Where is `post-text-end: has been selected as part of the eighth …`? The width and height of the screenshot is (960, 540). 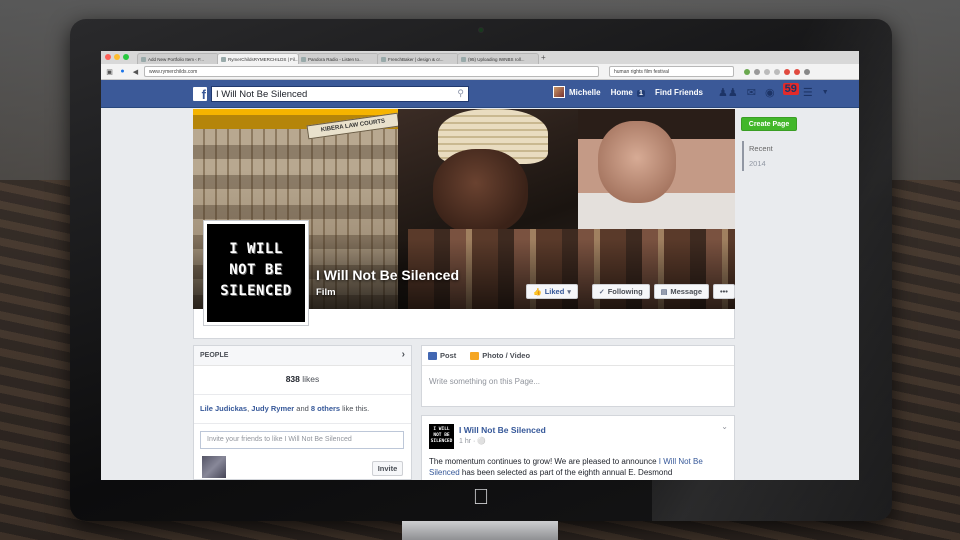
post-text-end: has been selected as part of the eighth … is located at coordinates (566, 472).